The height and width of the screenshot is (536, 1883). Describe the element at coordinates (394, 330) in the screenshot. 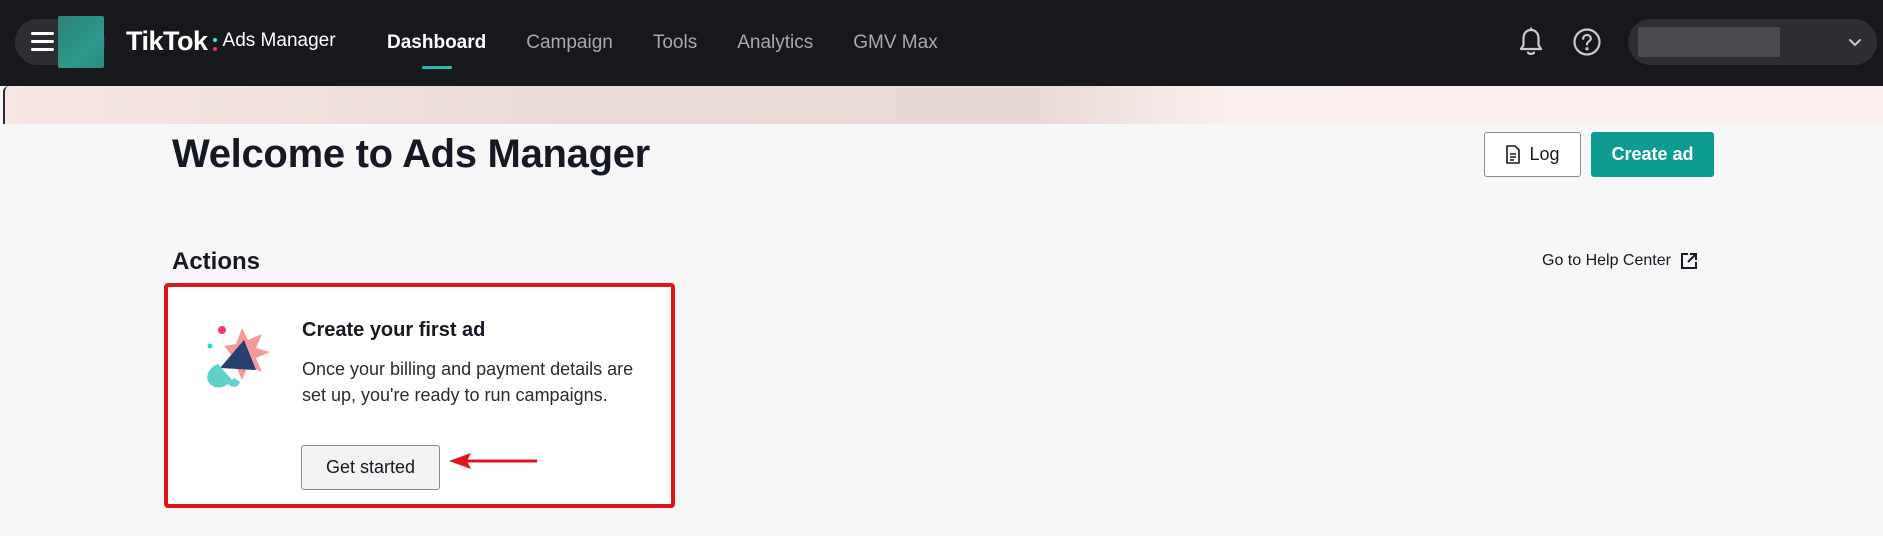

I see `card-title: Create your first ad` at that location.